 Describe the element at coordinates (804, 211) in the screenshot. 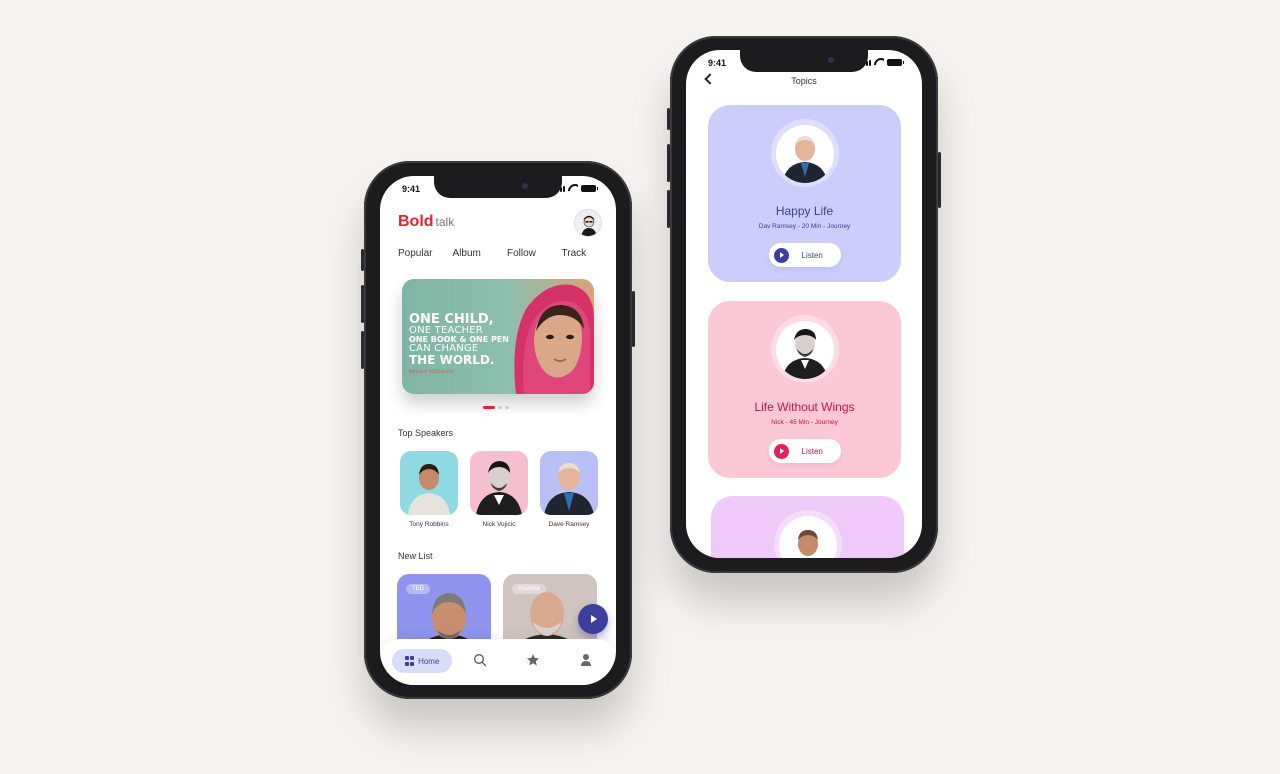

I see `topic-title: Happy Life` at that location.